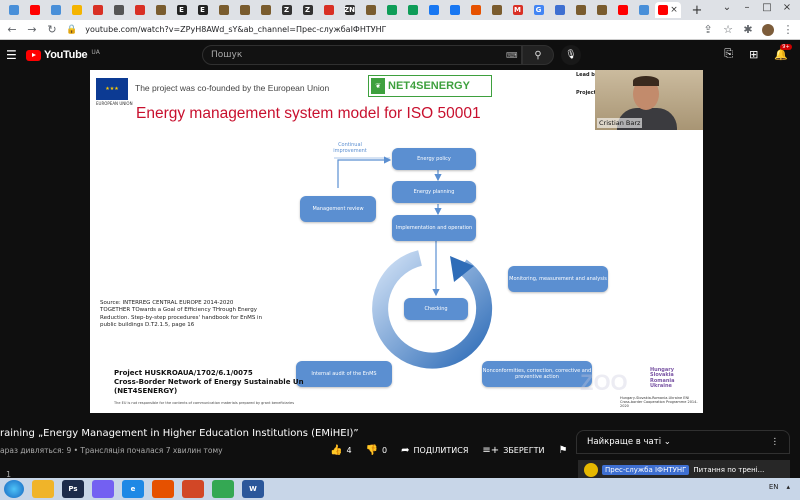 The image size is (800, 500). Describe the element at coordinates (674, 10) in the screenshot. I see `close-tab-icon: ×` at that location.